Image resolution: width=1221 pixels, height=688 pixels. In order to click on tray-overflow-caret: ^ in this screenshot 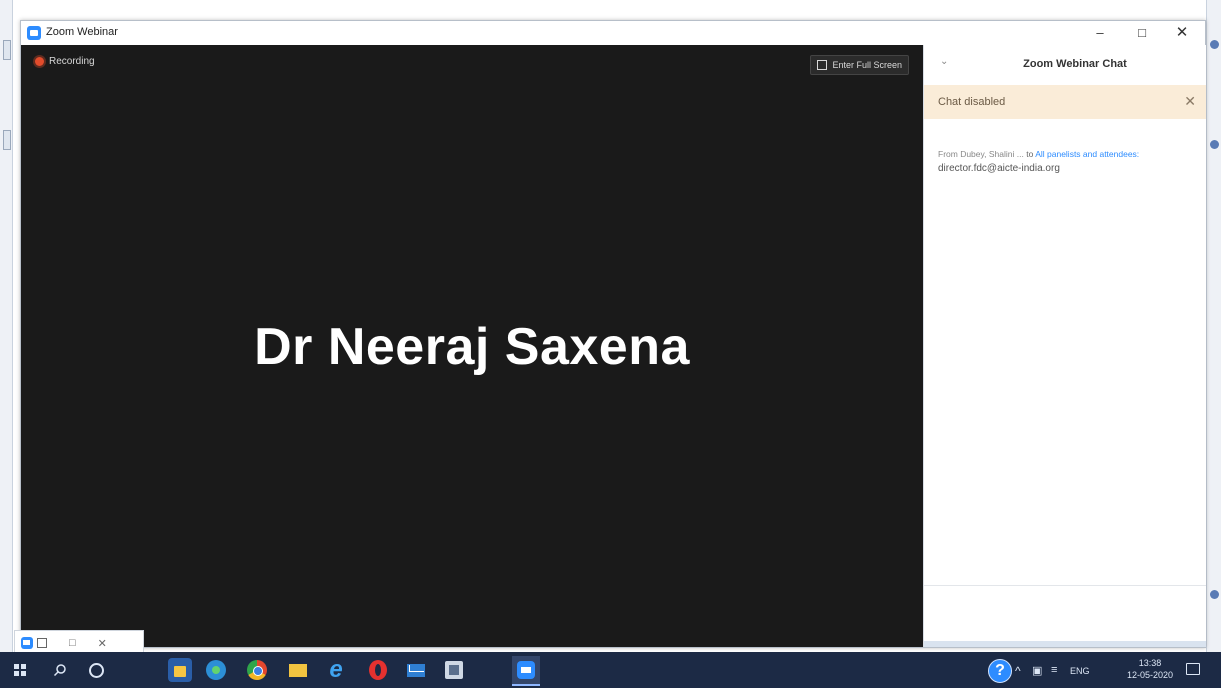, I will do `click(1018, 671)`.